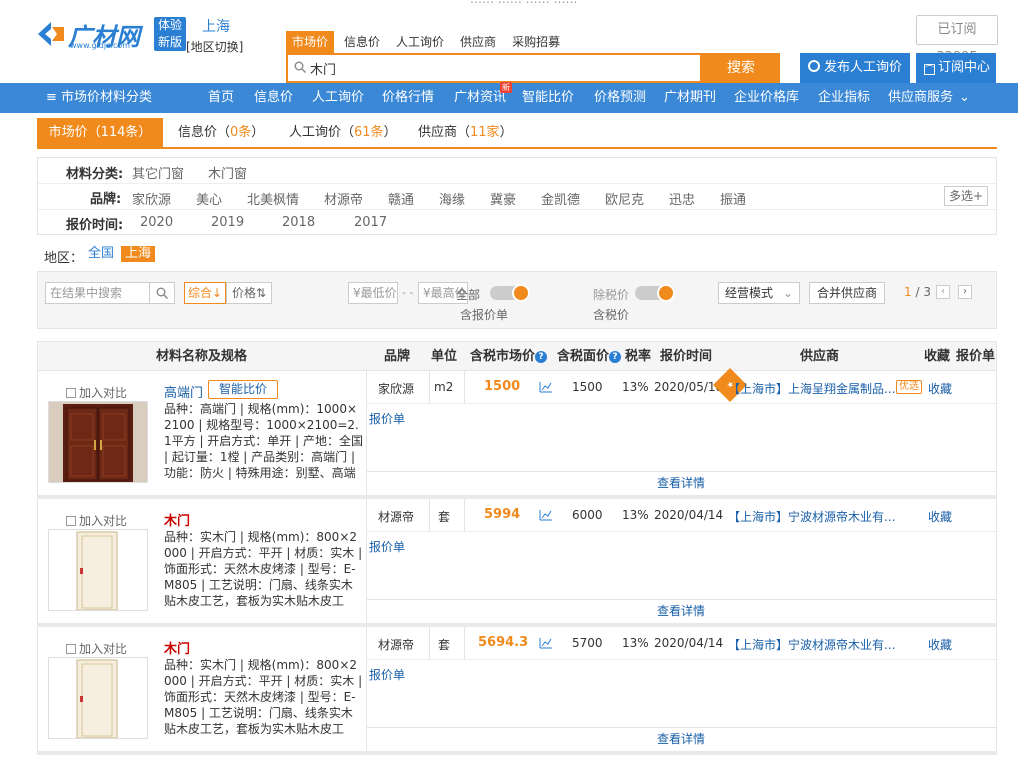  I want to click on search-input, so click(500, 68).